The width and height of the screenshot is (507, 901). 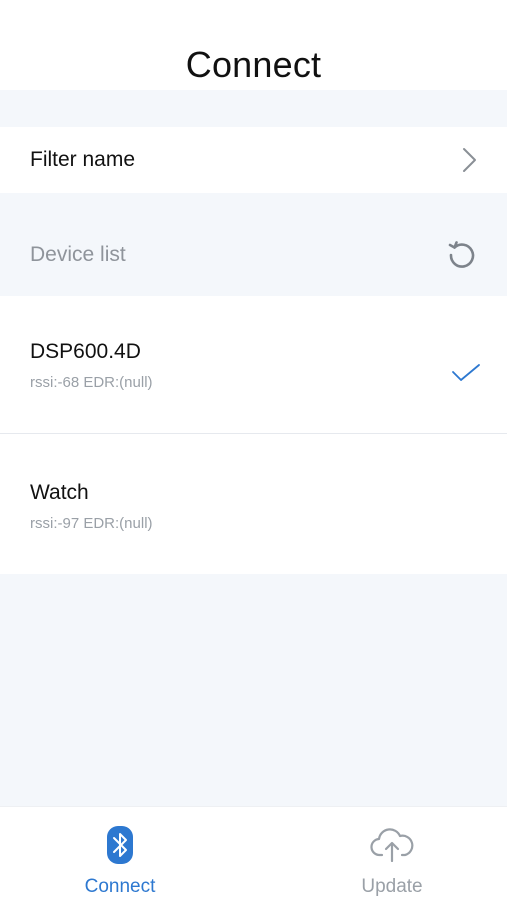 What do you see at coordinates (78, 254) in the screenshot?
I see `device-list-label: Device list` at bounding box center [78, 254].